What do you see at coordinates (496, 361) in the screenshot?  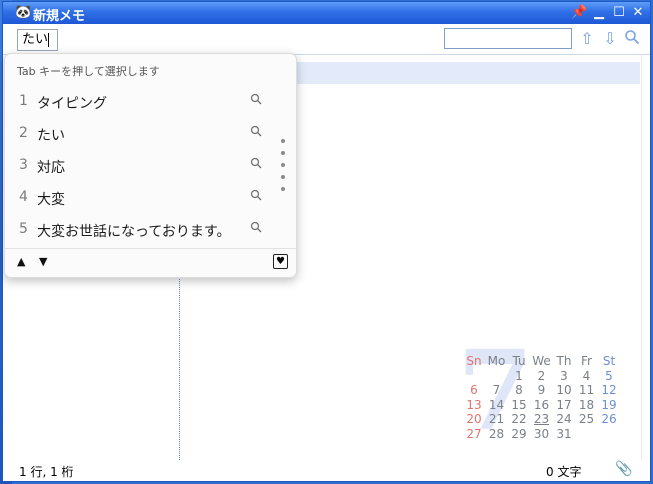 I see `calendar-weekday: Mo` at bounding box center [496, 361].